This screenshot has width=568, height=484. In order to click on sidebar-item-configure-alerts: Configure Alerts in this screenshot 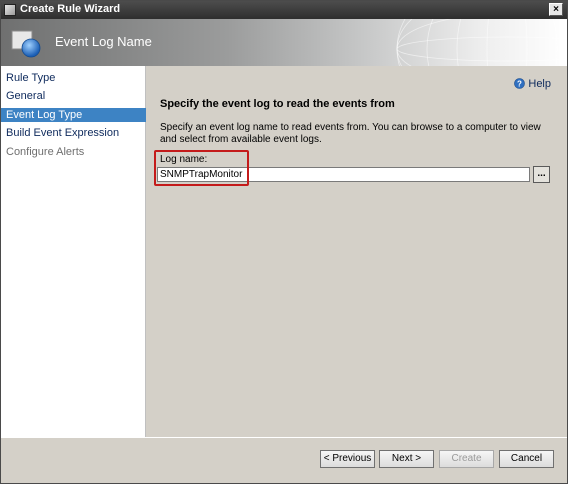, I will do `click(45, 152)`.